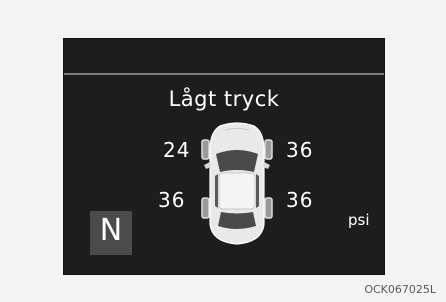 This screenshot has height=302, width=446. Describe the element at coordinates (111, 230) in the screenshot. I see `gear-letter: N` at that location.